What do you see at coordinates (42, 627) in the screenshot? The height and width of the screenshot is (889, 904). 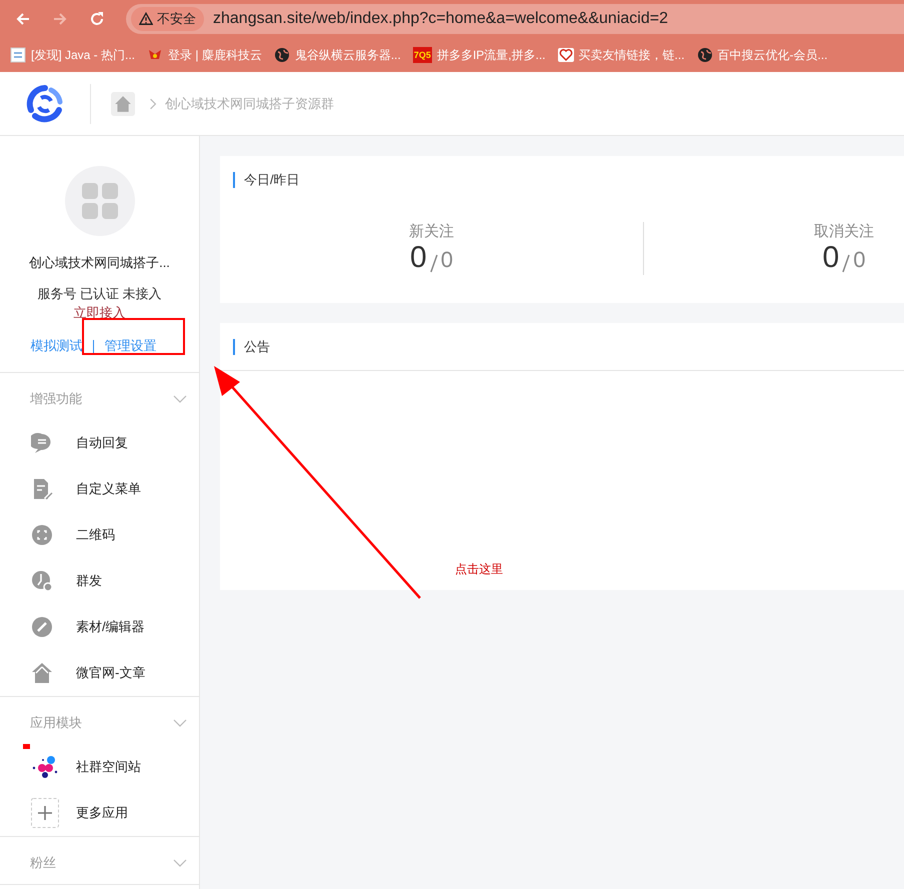 I see `pen-icon` at bounding box center [42, 627].